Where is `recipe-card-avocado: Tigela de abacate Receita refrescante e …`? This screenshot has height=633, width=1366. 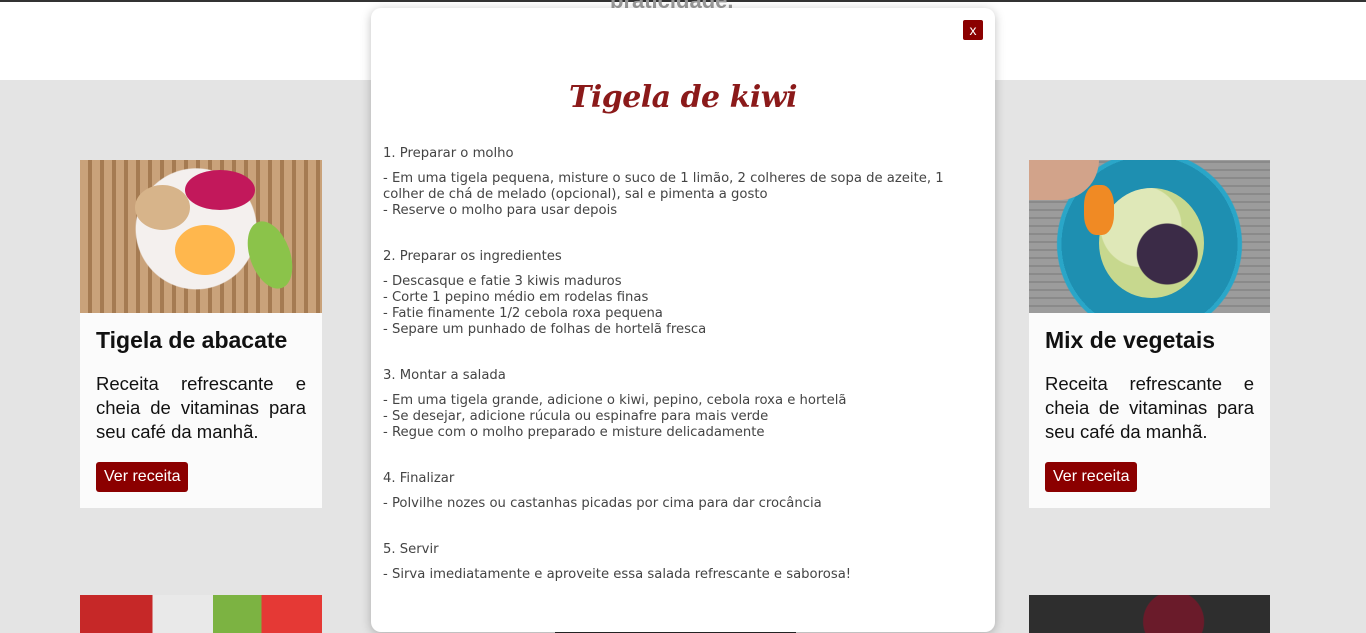
recipe-card-avocado: Tigela de abacate Receita refrescante e … is located at coordinates (201, 334).